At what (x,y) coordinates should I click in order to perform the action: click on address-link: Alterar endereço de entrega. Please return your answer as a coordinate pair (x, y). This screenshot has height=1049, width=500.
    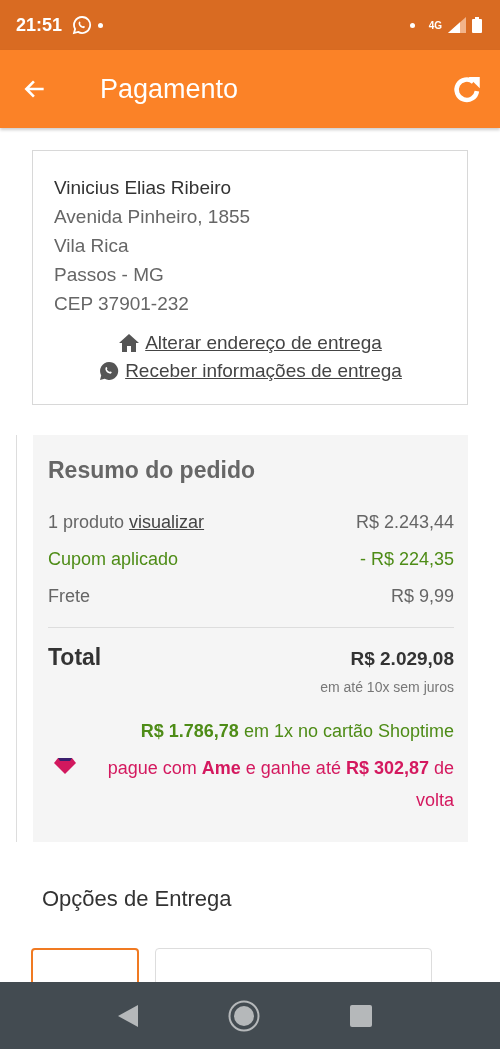
    Looking at the image, I should click on (263, 343).